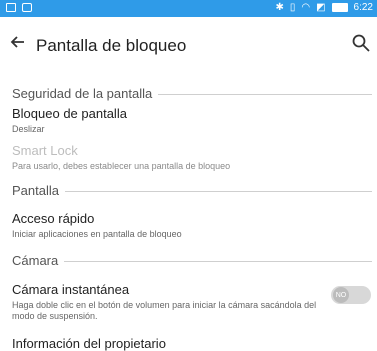 Image resolution: width=377 pixels, height=351 pixels. I want to click on battery-icon, so click(339, 7).